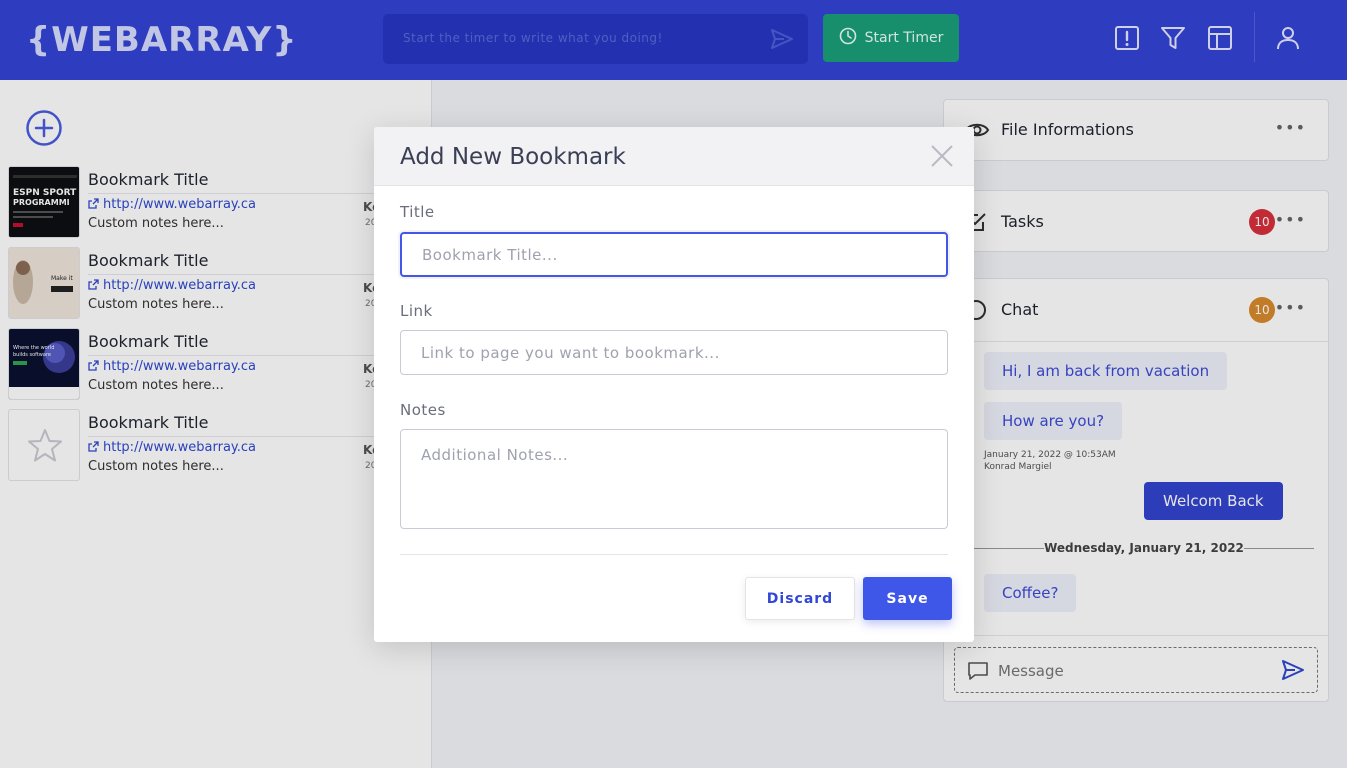  What do you see at coordinates (942, 156) in the screenshot?
I see `close-icon` at bounding box center [942, 156].